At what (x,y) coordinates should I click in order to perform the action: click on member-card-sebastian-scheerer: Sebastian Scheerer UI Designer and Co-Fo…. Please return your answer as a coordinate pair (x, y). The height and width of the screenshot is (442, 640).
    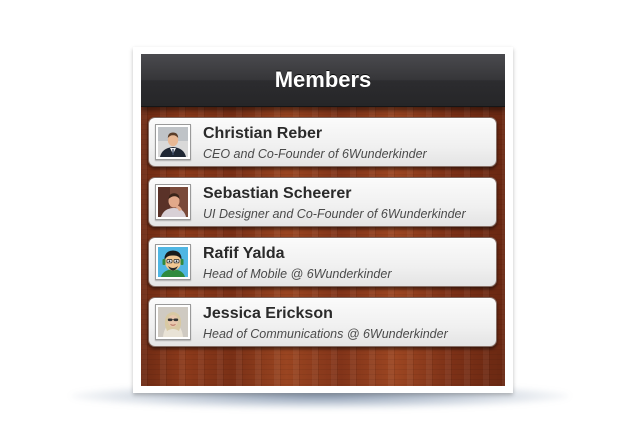
    Looking at the image, I should click on (322, 202).